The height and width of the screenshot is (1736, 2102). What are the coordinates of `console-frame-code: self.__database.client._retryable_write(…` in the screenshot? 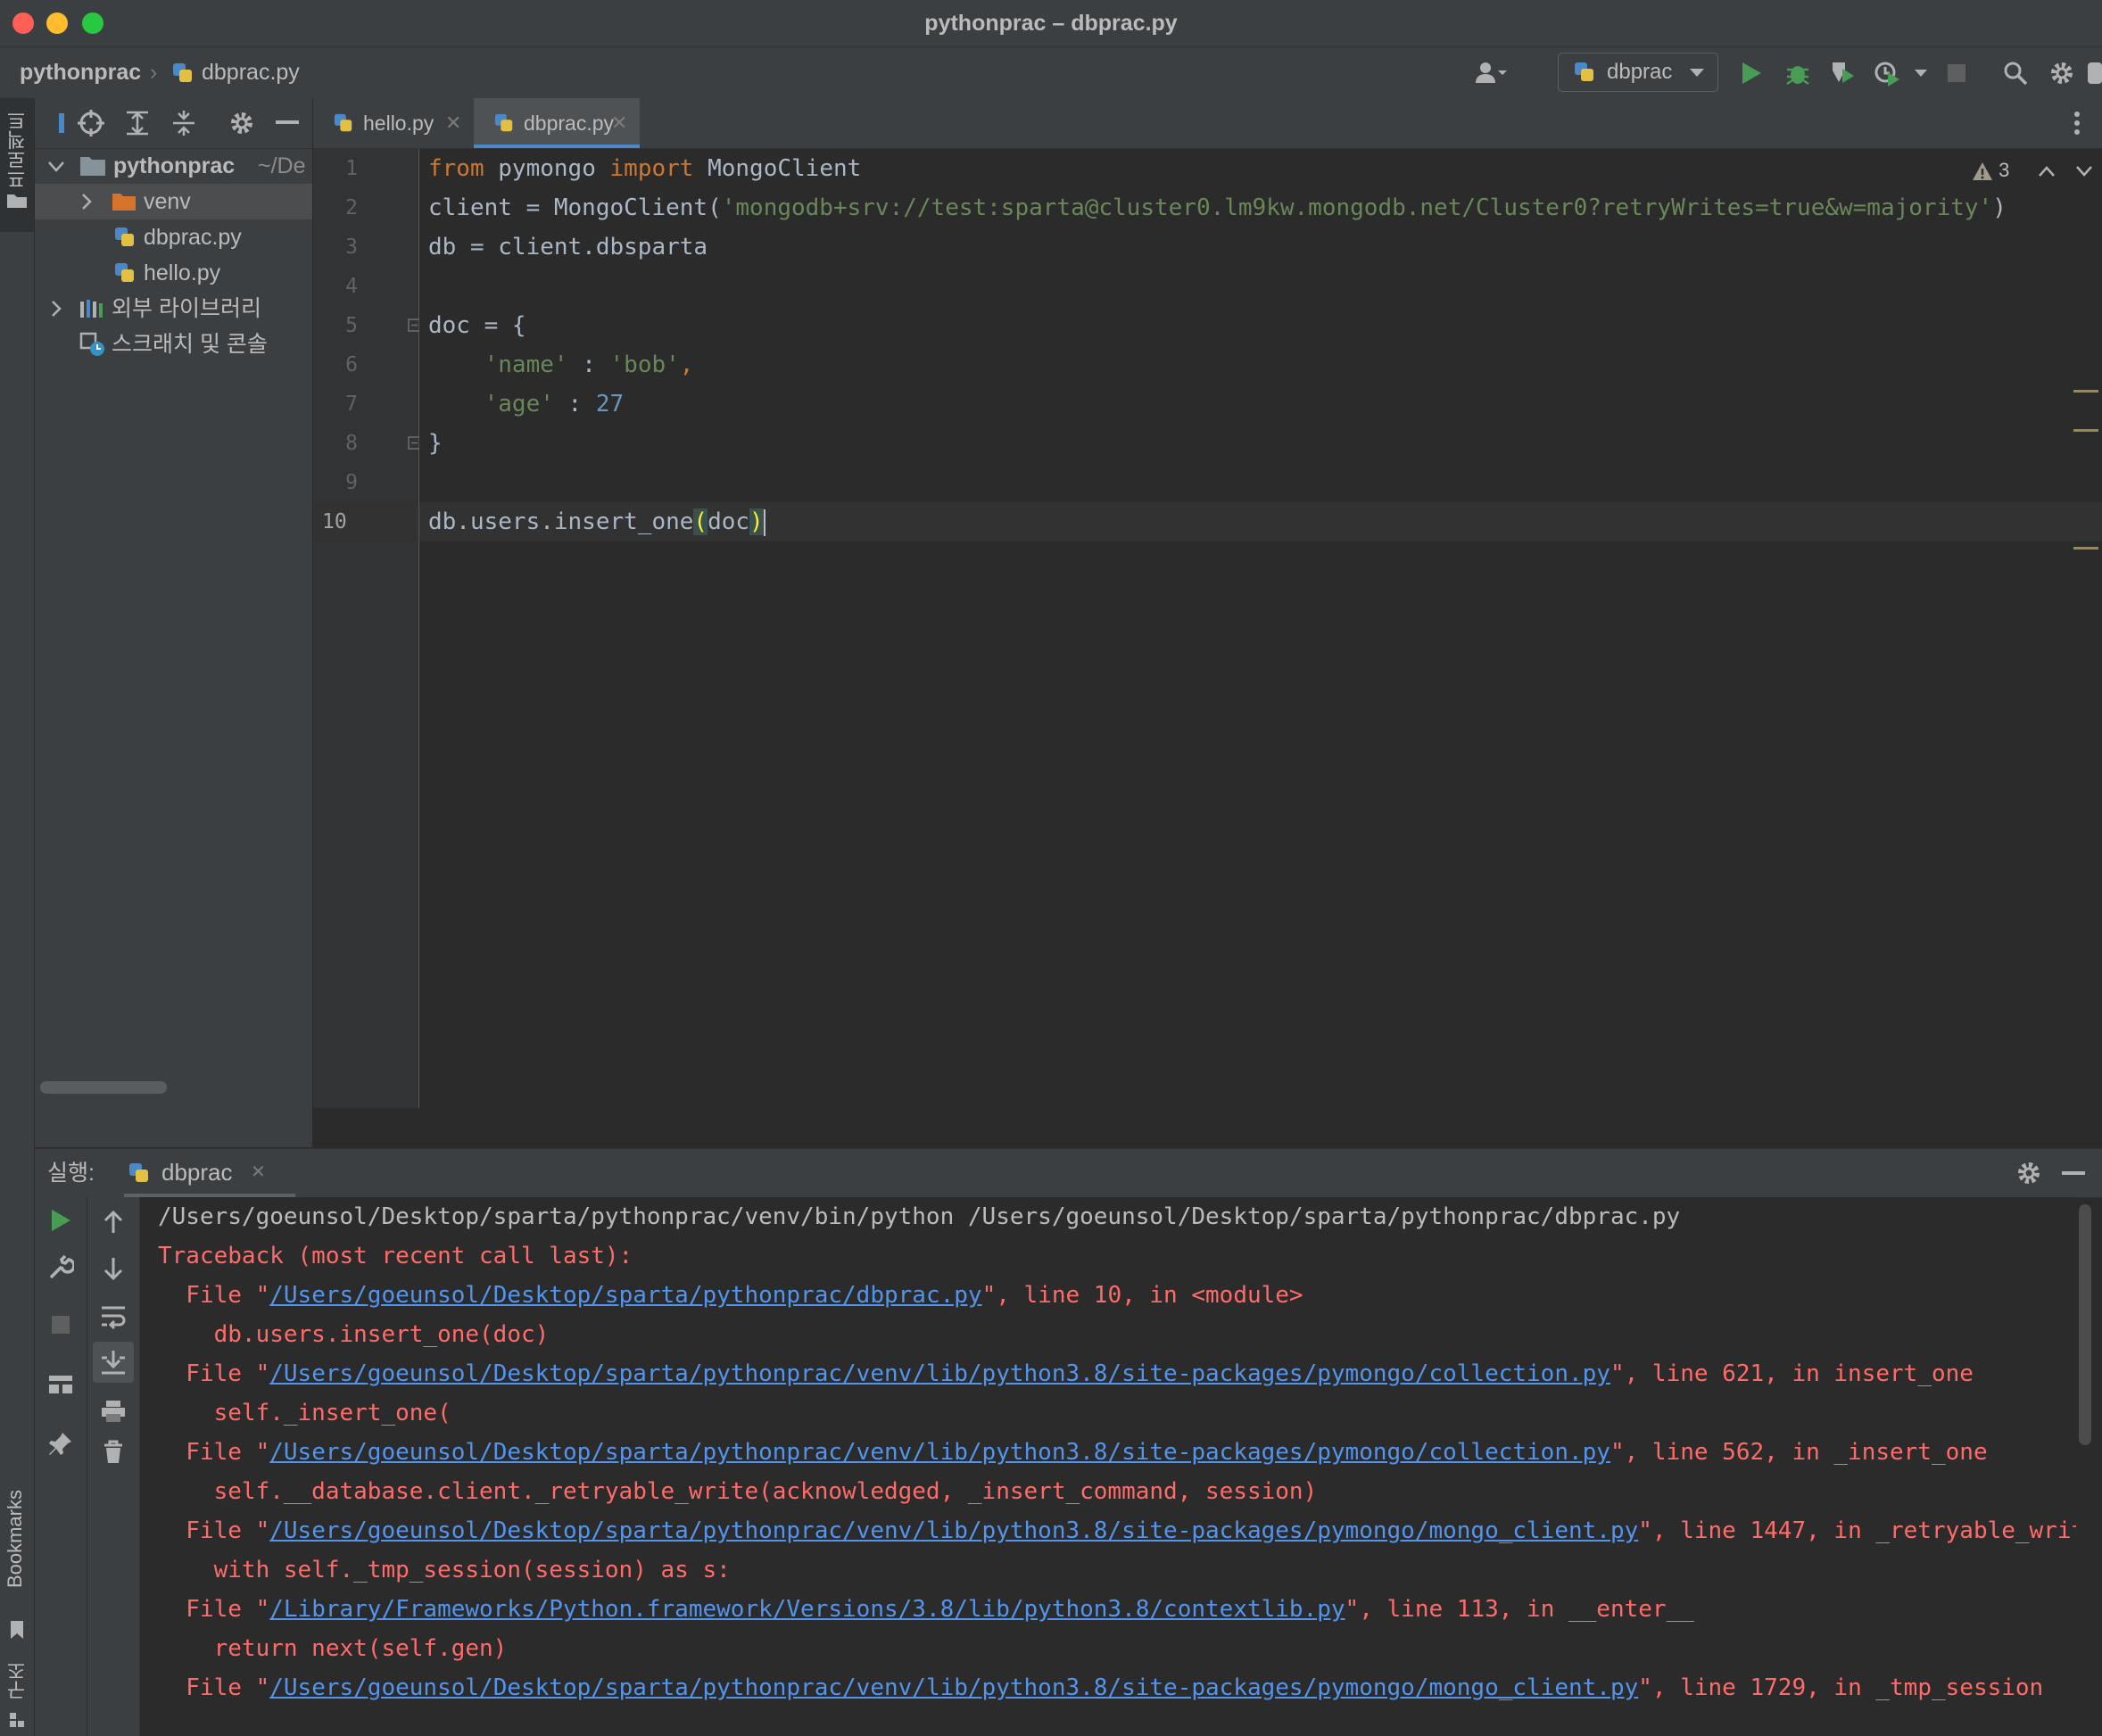 It's located at (738, 1491).